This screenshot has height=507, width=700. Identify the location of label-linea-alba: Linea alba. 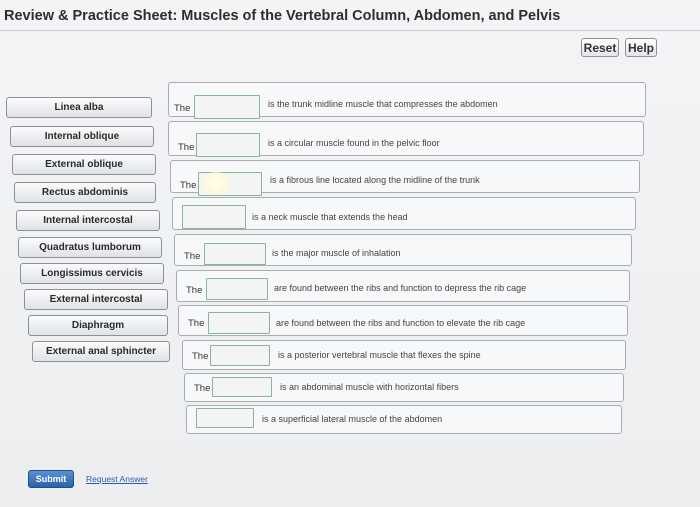
(79, 107).